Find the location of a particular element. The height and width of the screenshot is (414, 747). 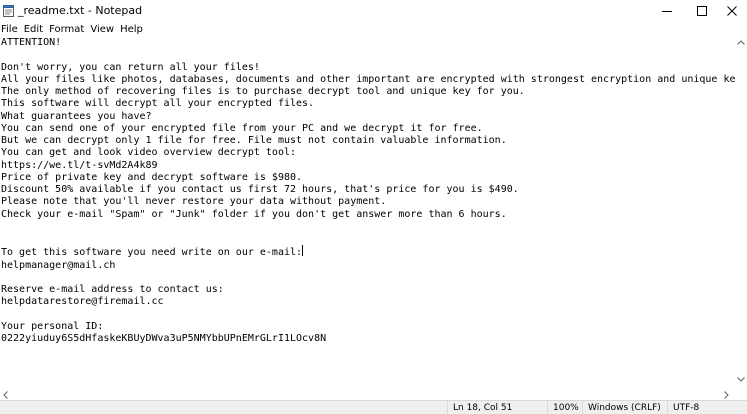

text-caret is located at coordinates (303, 251).